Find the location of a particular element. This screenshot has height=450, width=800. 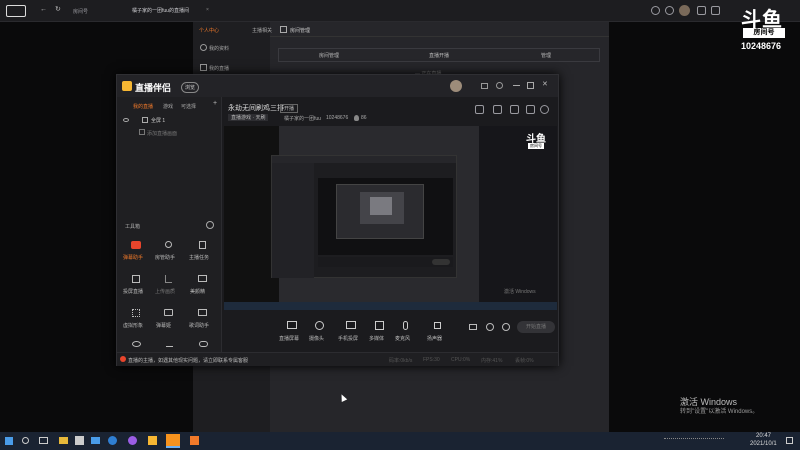

sidebar-item-my-stream: 我的直播 is located at coordinates (219, 68).